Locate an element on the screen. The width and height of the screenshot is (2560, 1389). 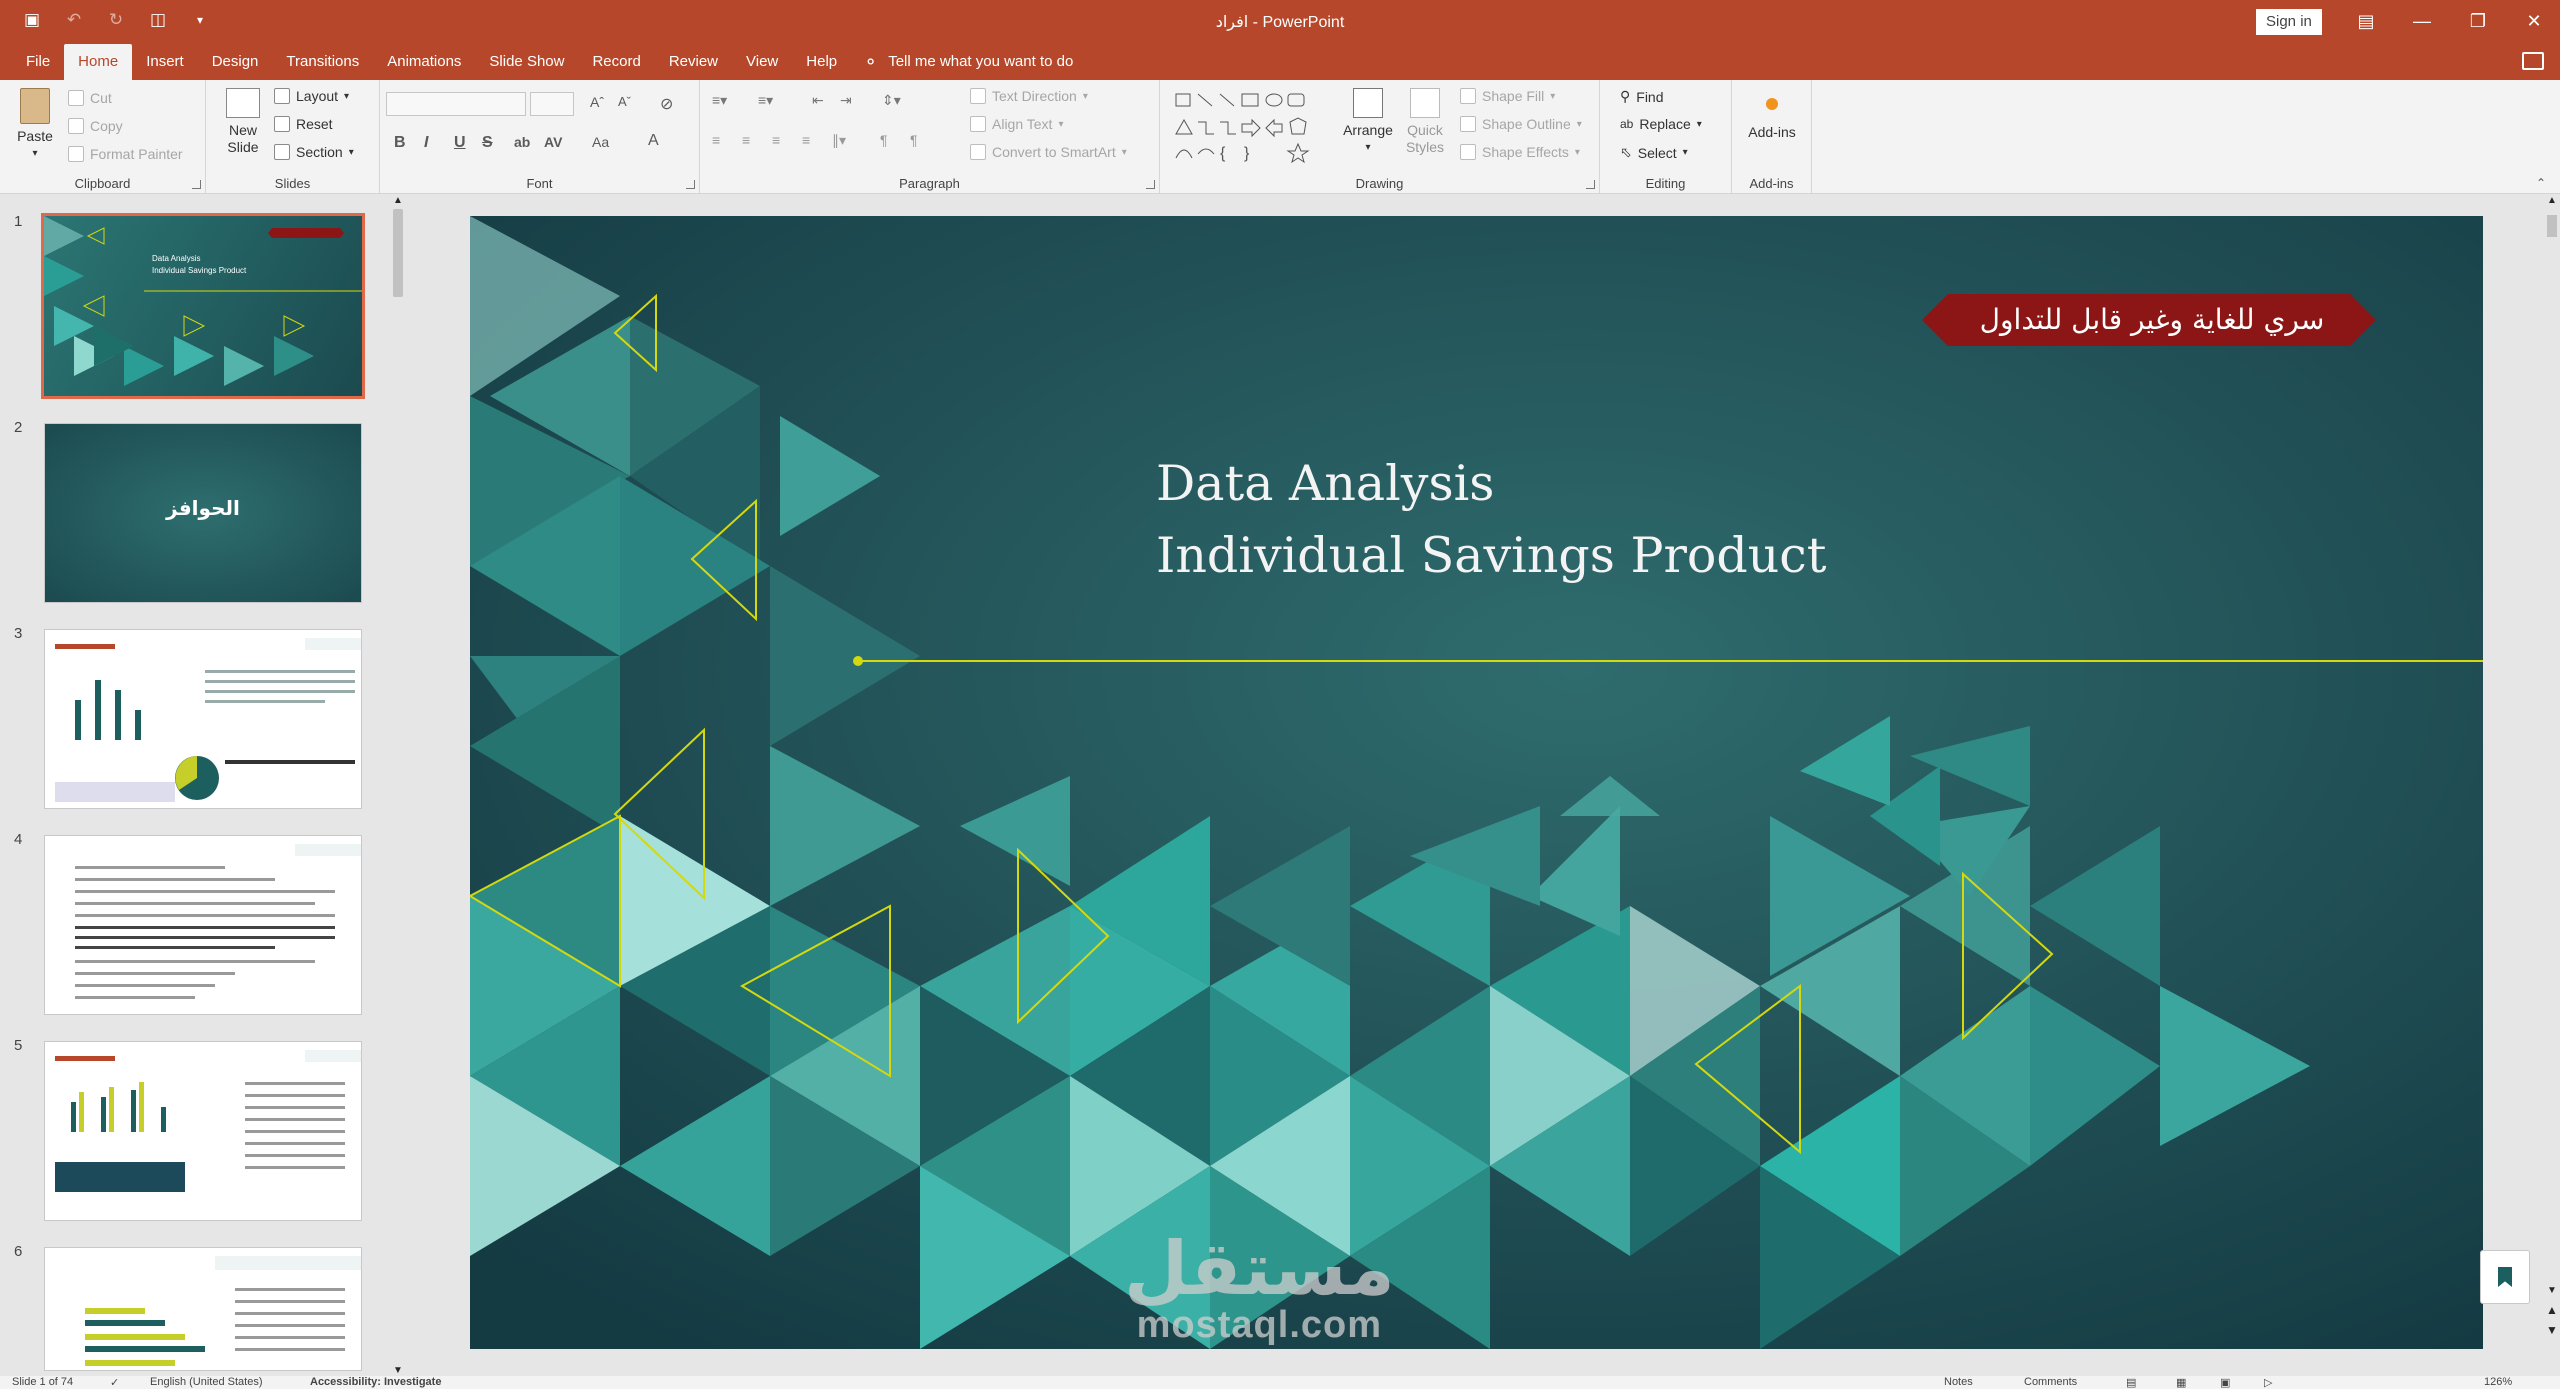
shape-triangle is located at coordinates (1184, 126).